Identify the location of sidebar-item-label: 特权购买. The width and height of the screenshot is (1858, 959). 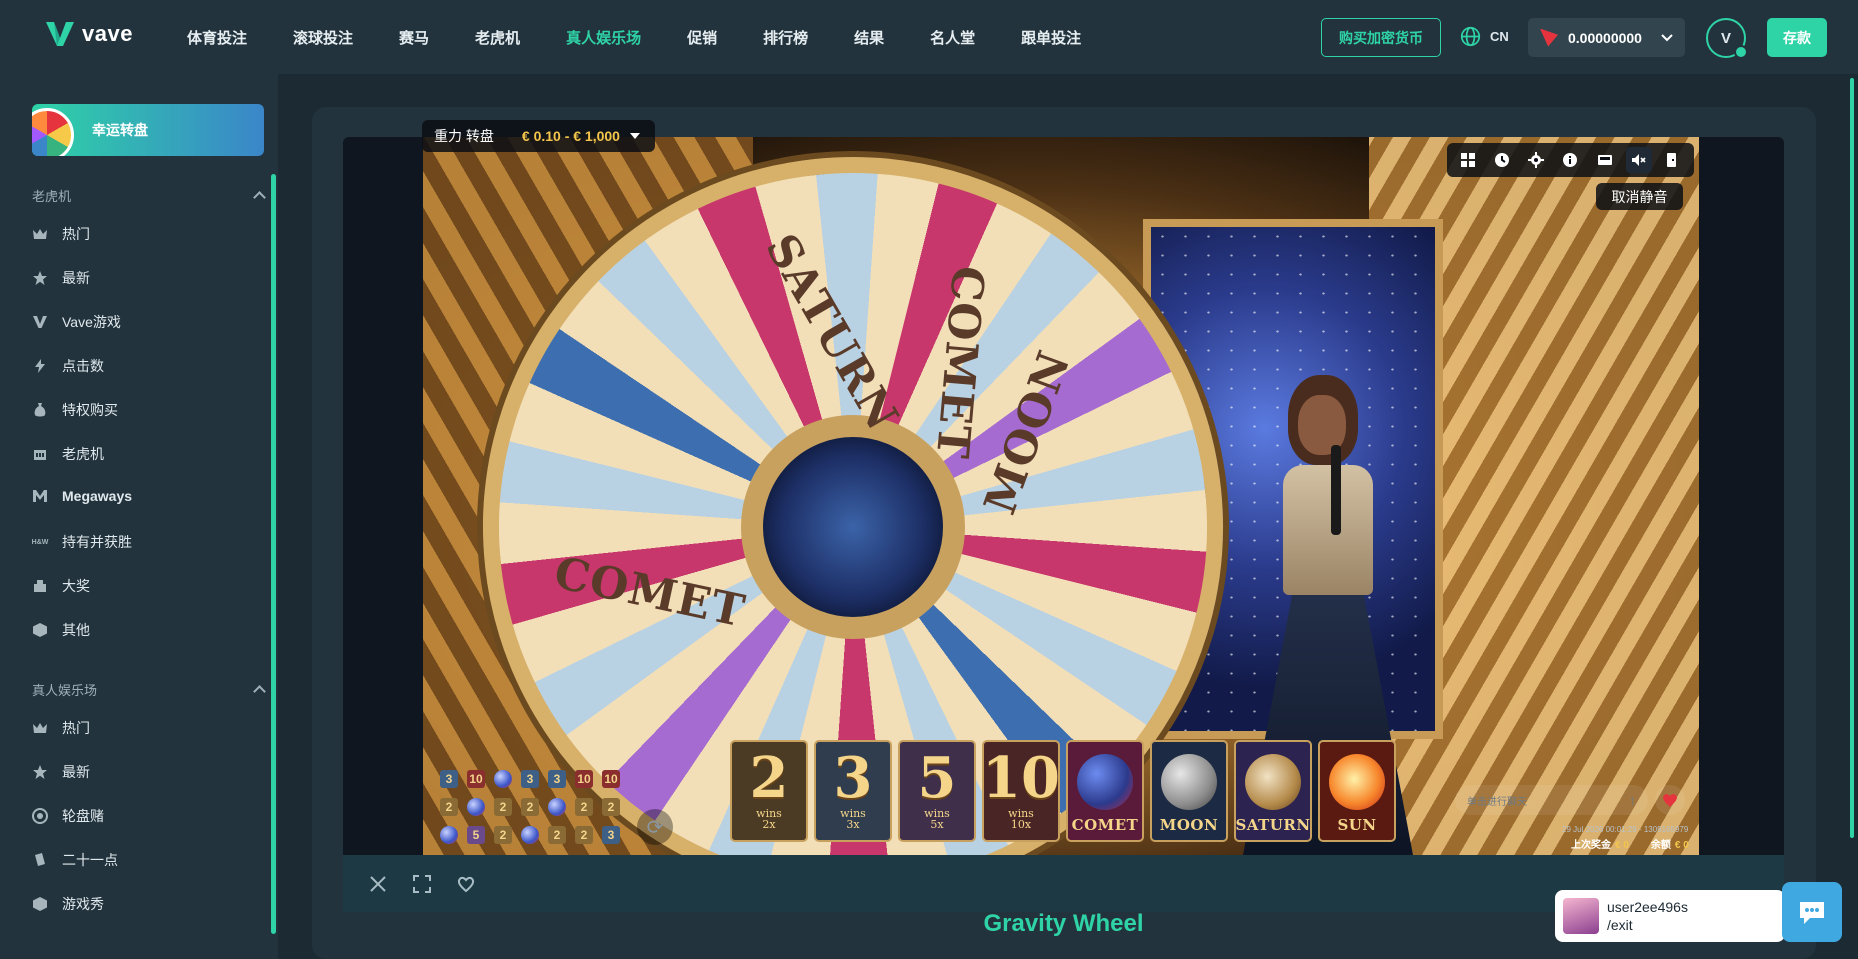
(90, 410).